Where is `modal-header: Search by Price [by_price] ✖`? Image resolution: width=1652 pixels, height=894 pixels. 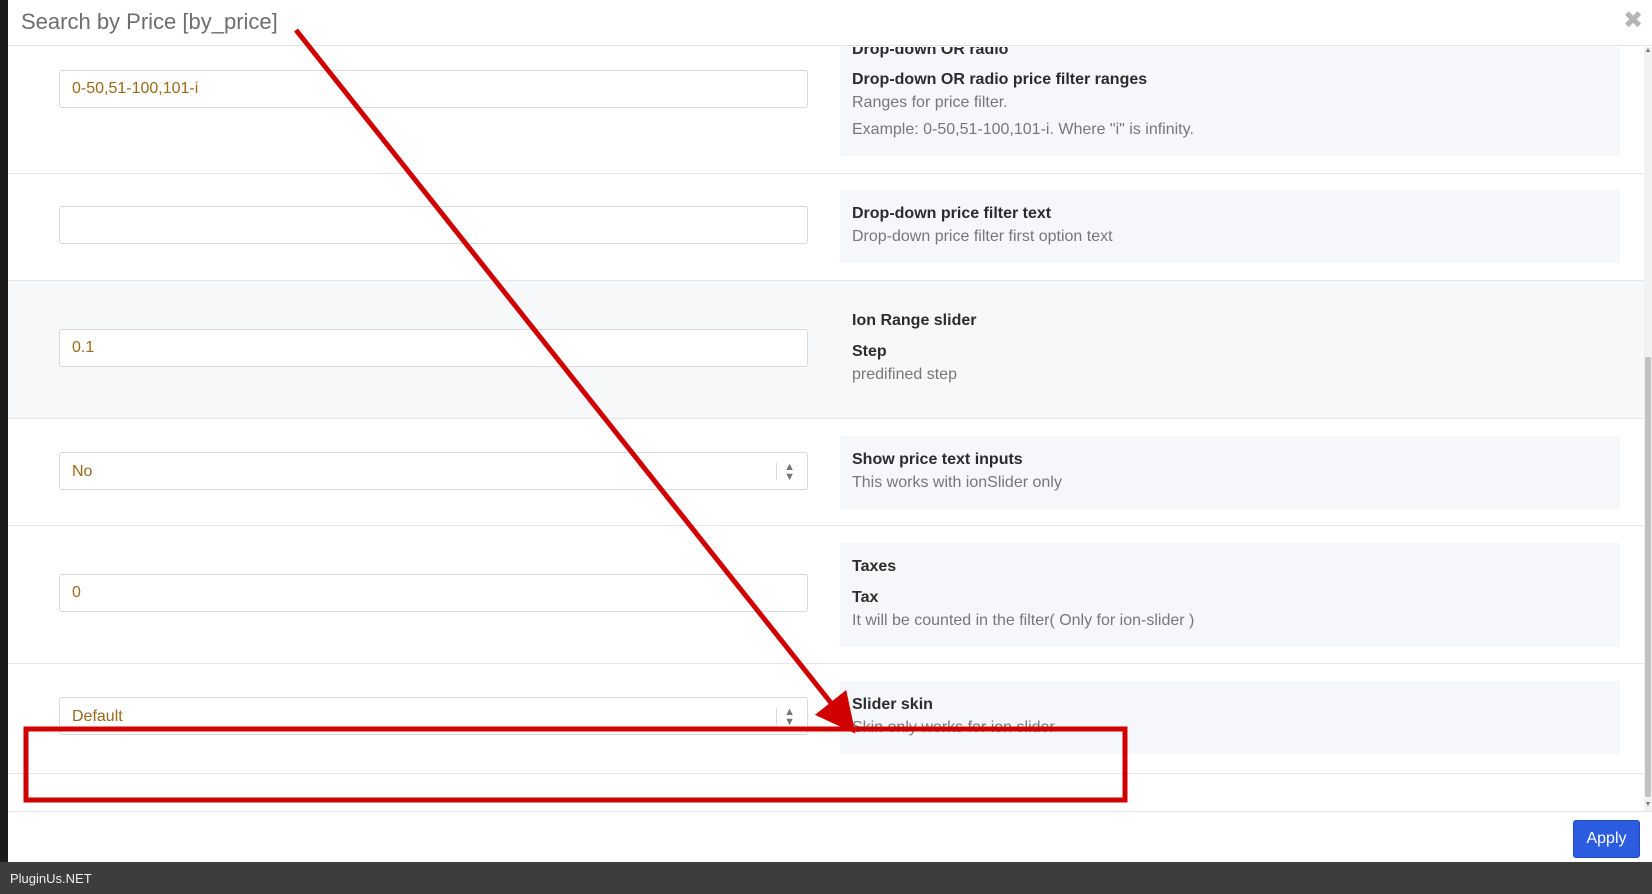 modal-header: Search by Price [by_price] ✖ is located at coordinates (830, 23).